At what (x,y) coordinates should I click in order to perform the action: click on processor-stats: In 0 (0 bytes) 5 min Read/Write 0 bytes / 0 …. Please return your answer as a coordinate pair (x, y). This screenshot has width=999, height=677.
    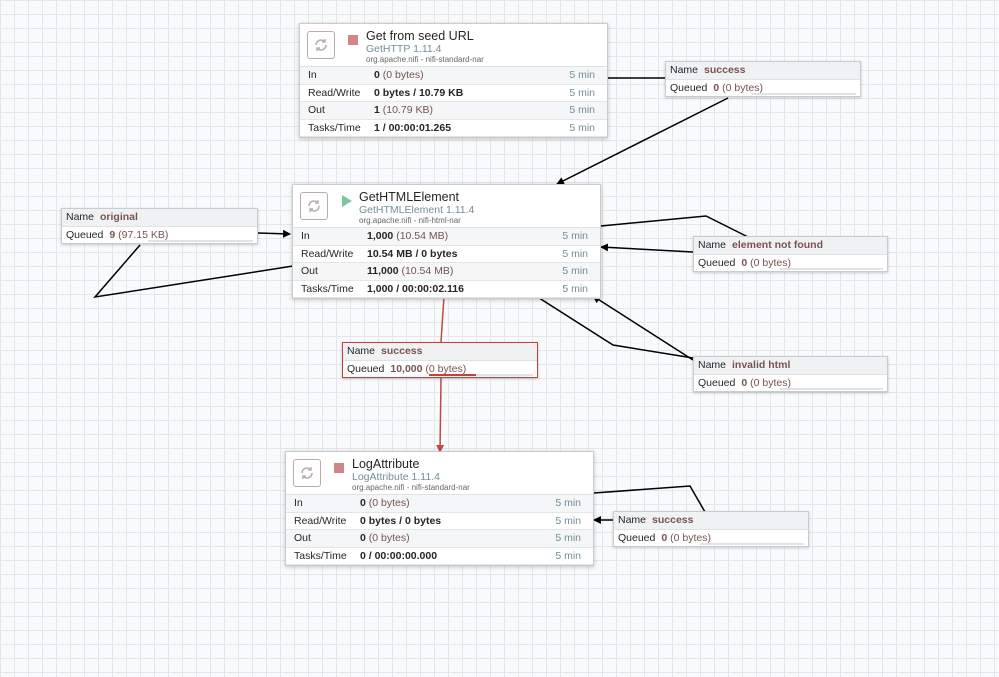
    Looking at the image, I should click on (439, 530).